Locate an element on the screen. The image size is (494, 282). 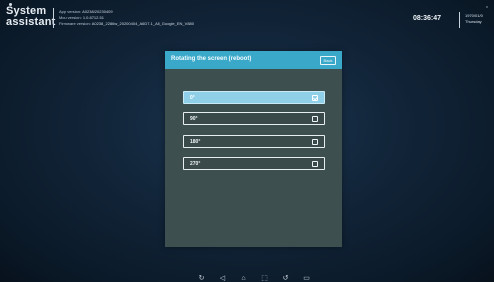
option-label: 180° is located at coordinates (195, 142).